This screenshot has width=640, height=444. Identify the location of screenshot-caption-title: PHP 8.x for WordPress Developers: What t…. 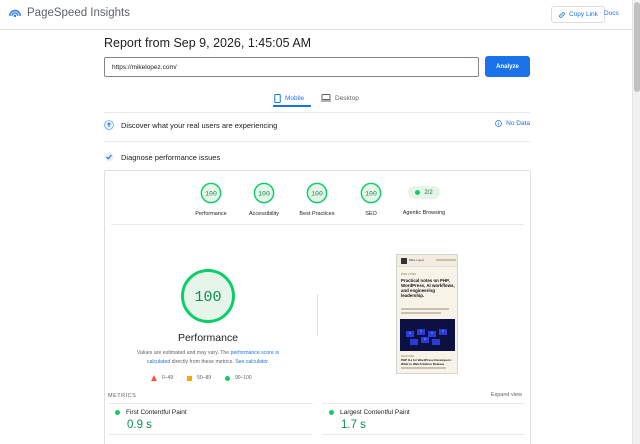
(426, 362).